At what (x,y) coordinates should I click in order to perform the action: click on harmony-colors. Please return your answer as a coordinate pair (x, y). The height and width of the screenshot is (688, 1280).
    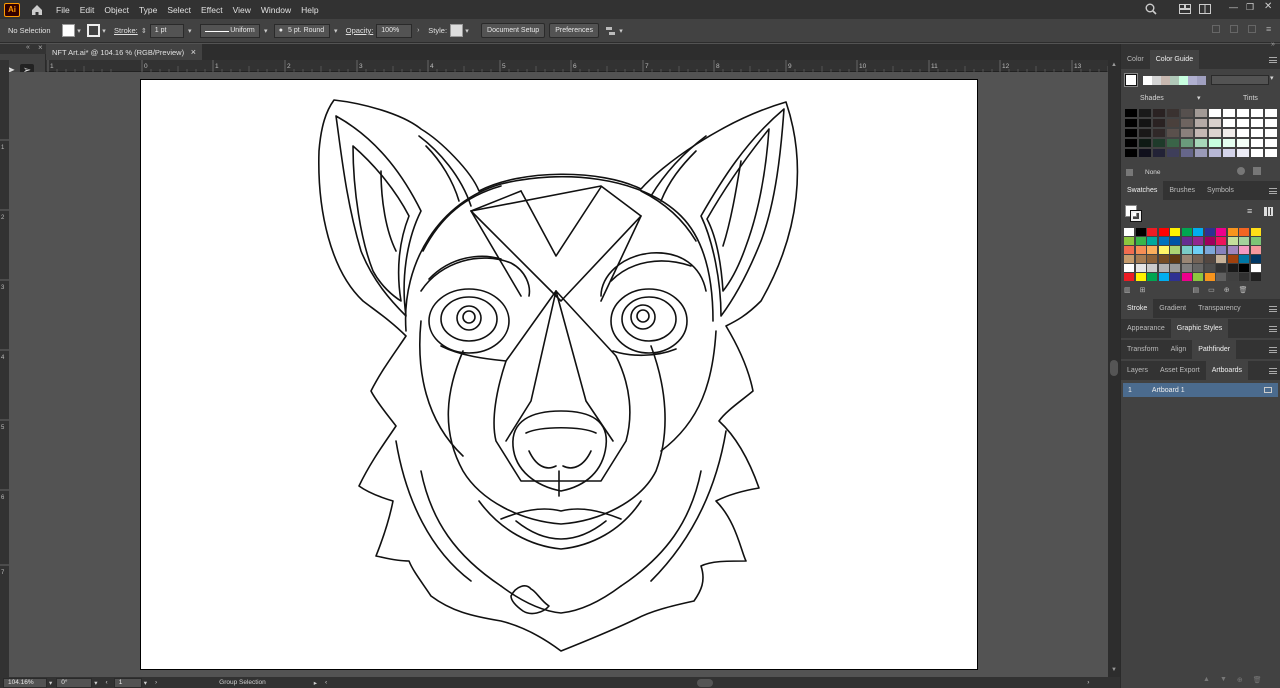
    Looking at the image, I should click on (1174, 80).